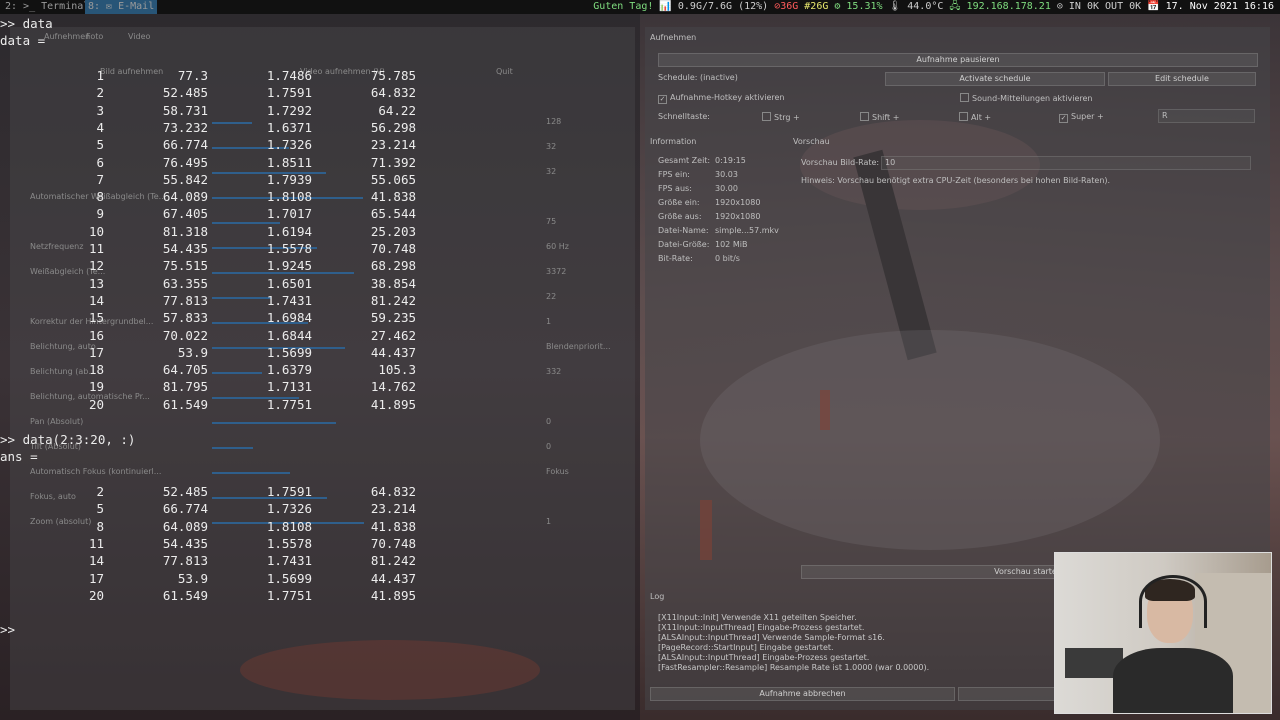  Describe the element at coordinates (1173, 601) in the screenshot. I see `headset-icon` at that location.